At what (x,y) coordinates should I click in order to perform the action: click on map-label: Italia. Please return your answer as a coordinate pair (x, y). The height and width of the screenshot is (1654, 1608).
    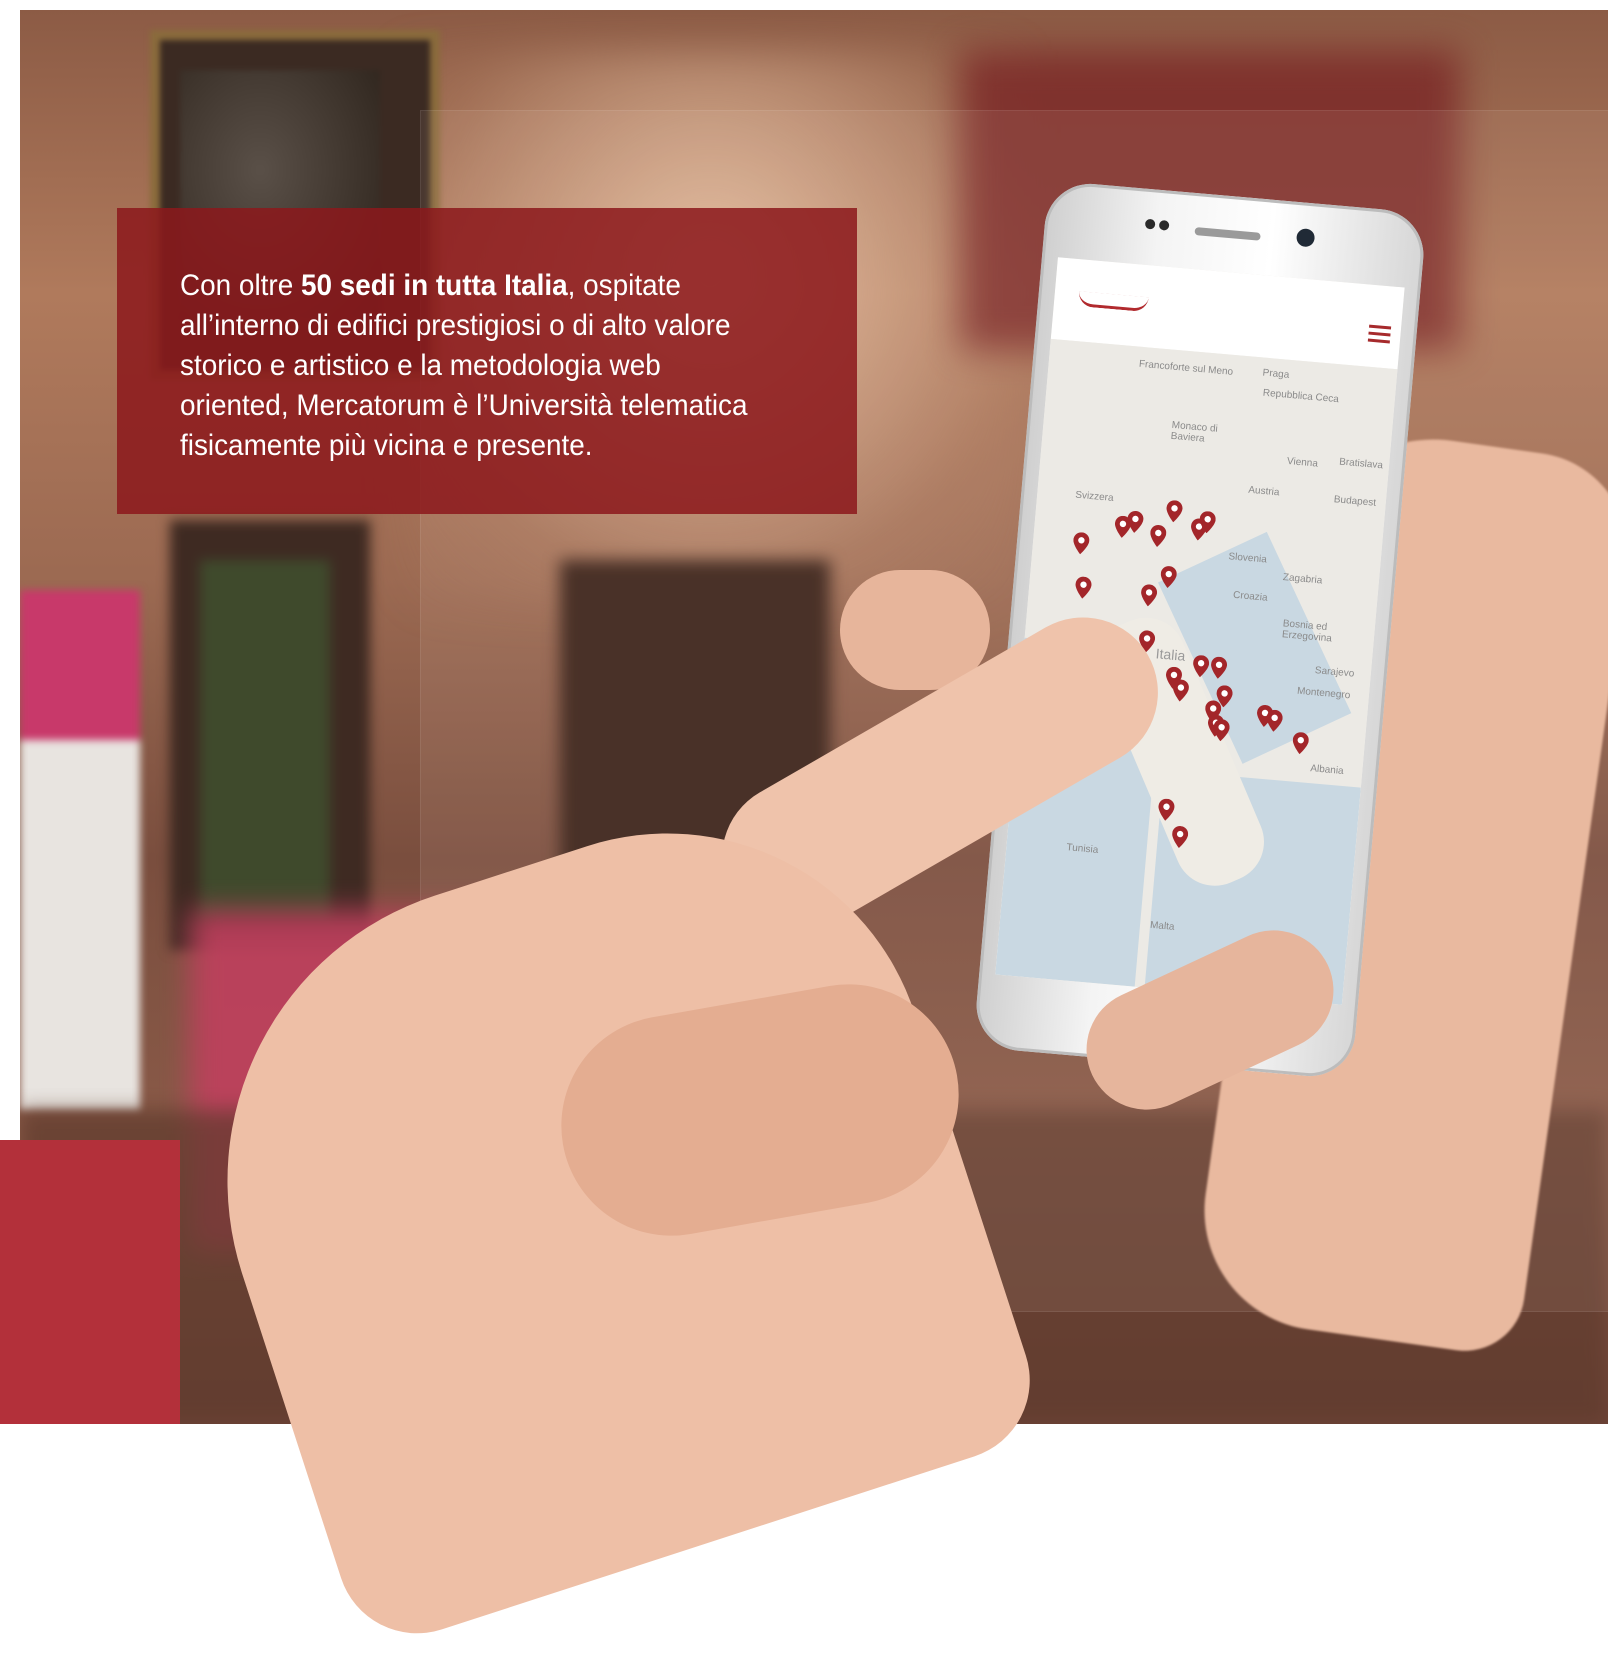
    Looking at the image, I should click on (1170, 654).